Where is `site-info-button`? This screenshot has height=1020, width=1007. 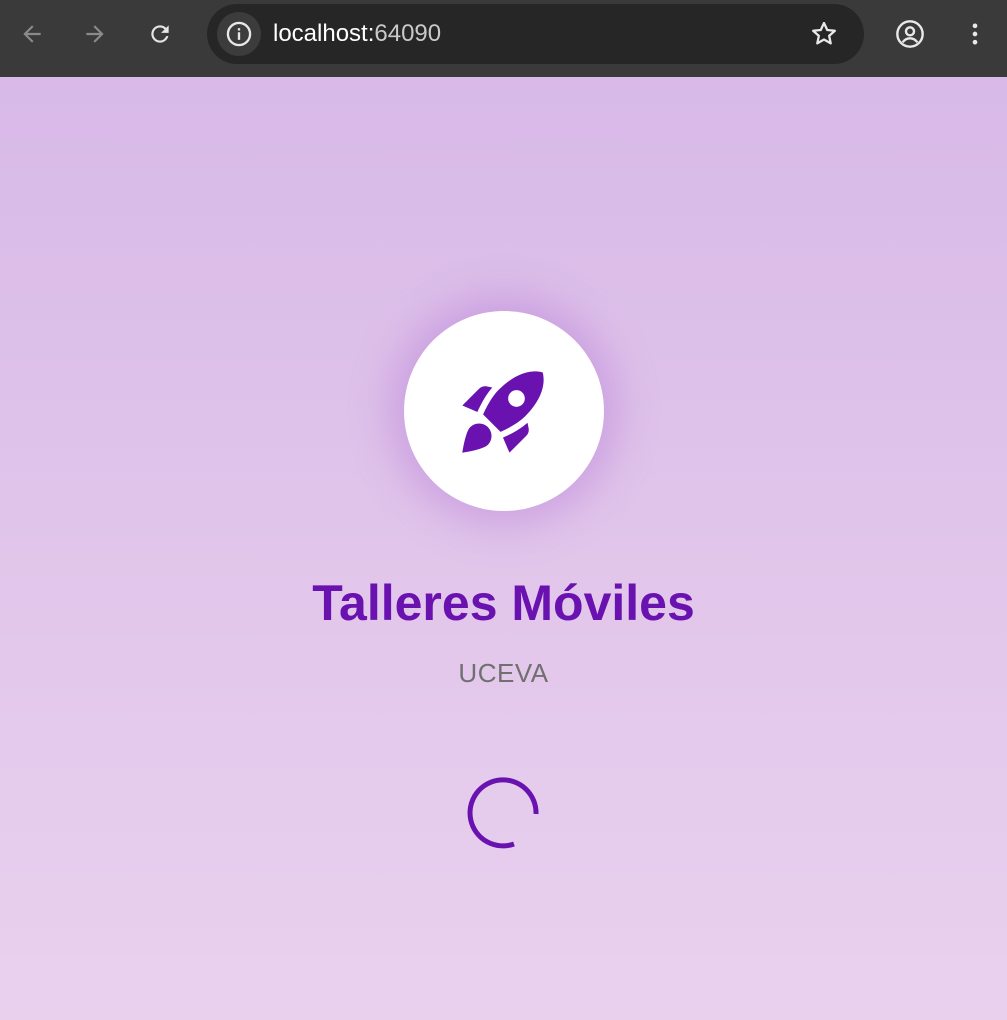 site-info-button is located at coordinates (239, 34).